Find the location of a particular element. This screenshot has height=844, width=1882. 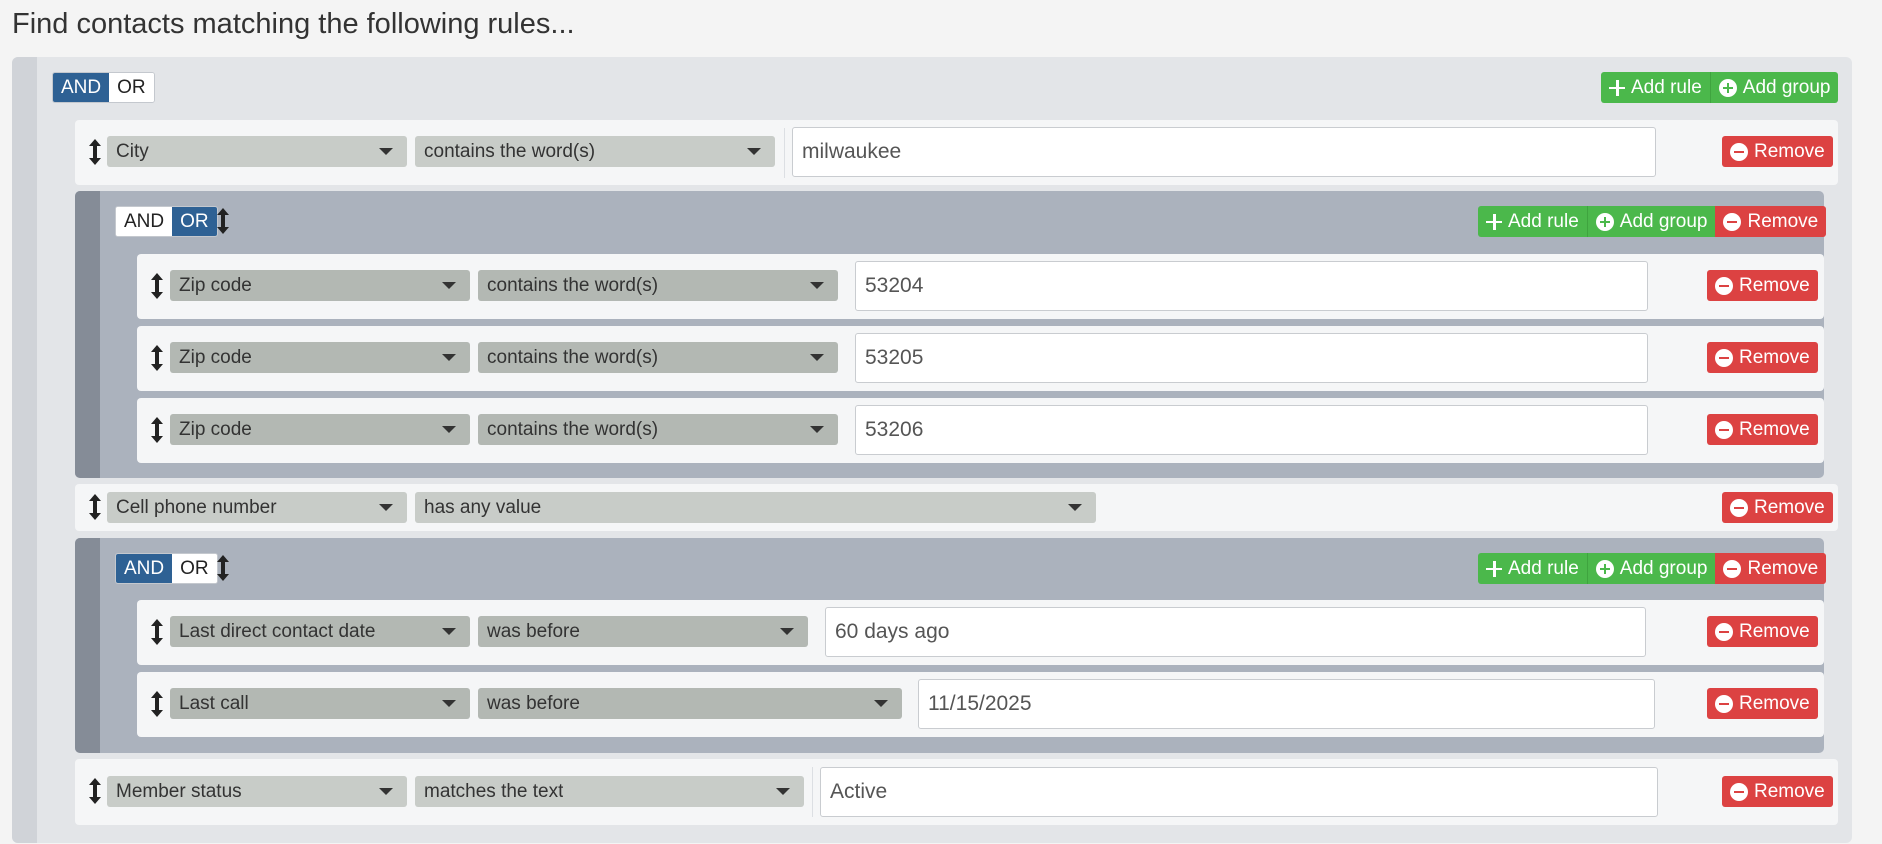

plus-circle-icon is located at coordinates (1604, 221).